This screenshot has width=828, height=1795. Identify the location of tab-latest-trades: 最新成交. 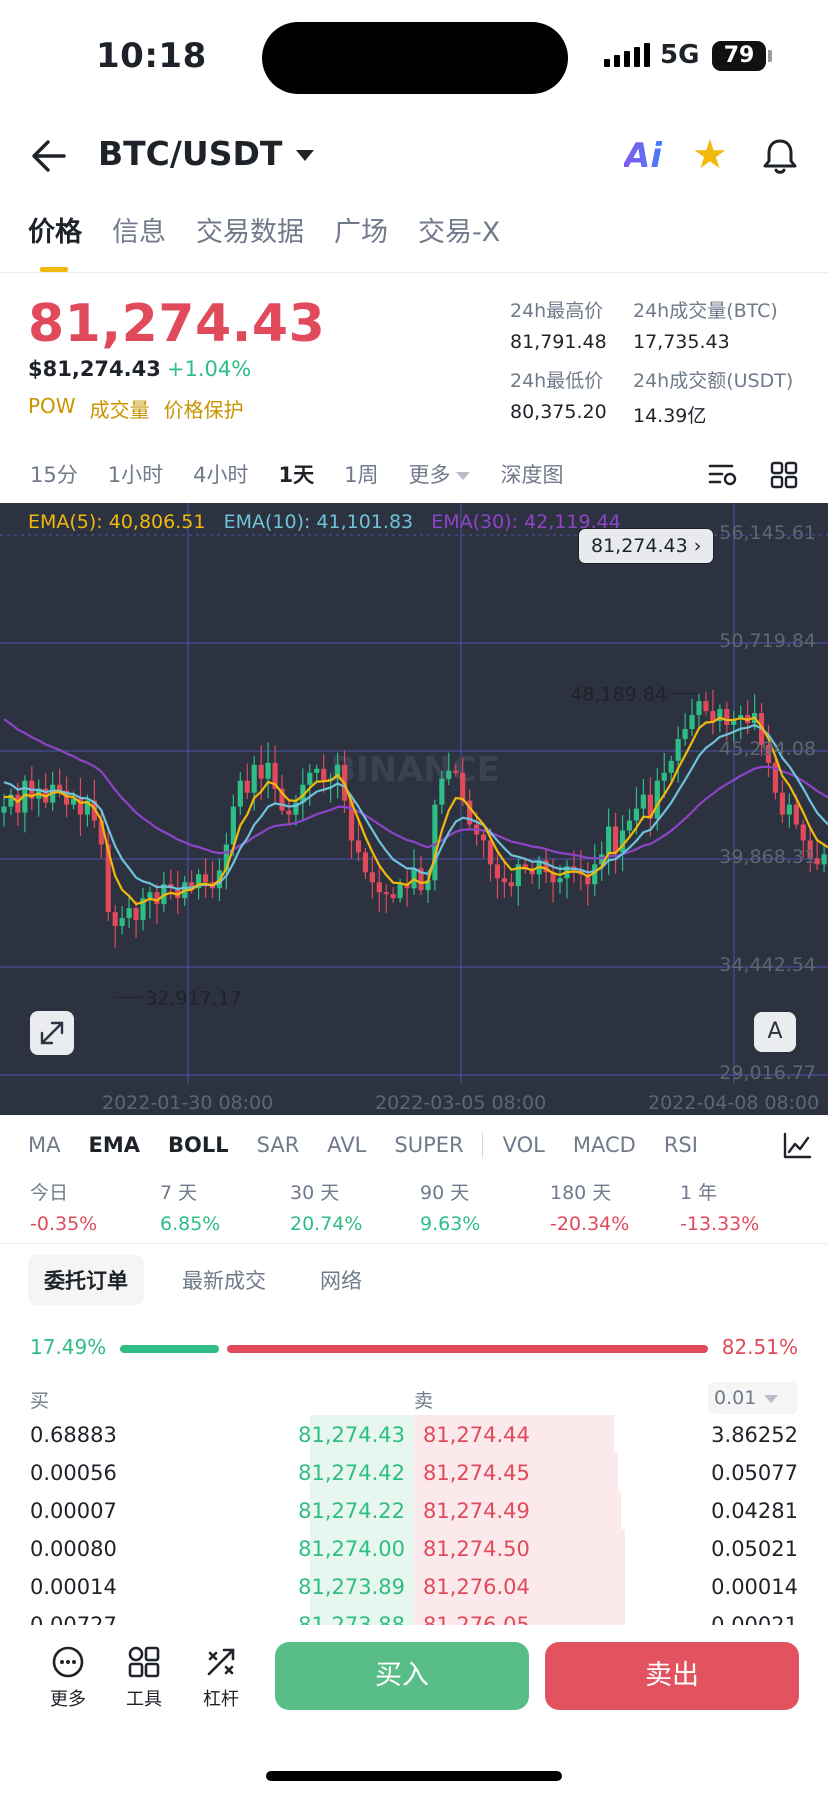
(224, 1280).